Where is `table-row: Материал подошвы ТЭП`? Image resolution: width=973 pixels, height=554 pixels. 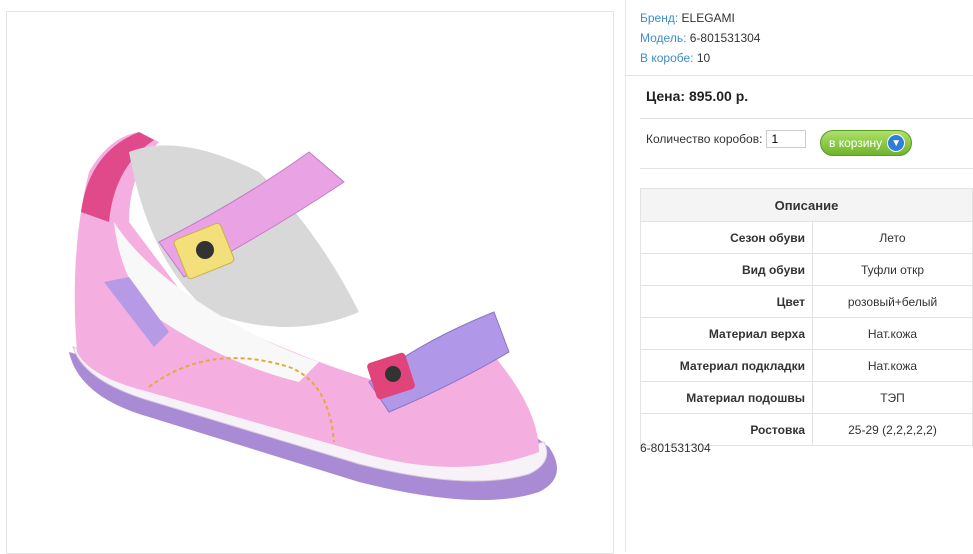
table-row: Материал подошвы ТЭП is located at coordinates (806, 397).